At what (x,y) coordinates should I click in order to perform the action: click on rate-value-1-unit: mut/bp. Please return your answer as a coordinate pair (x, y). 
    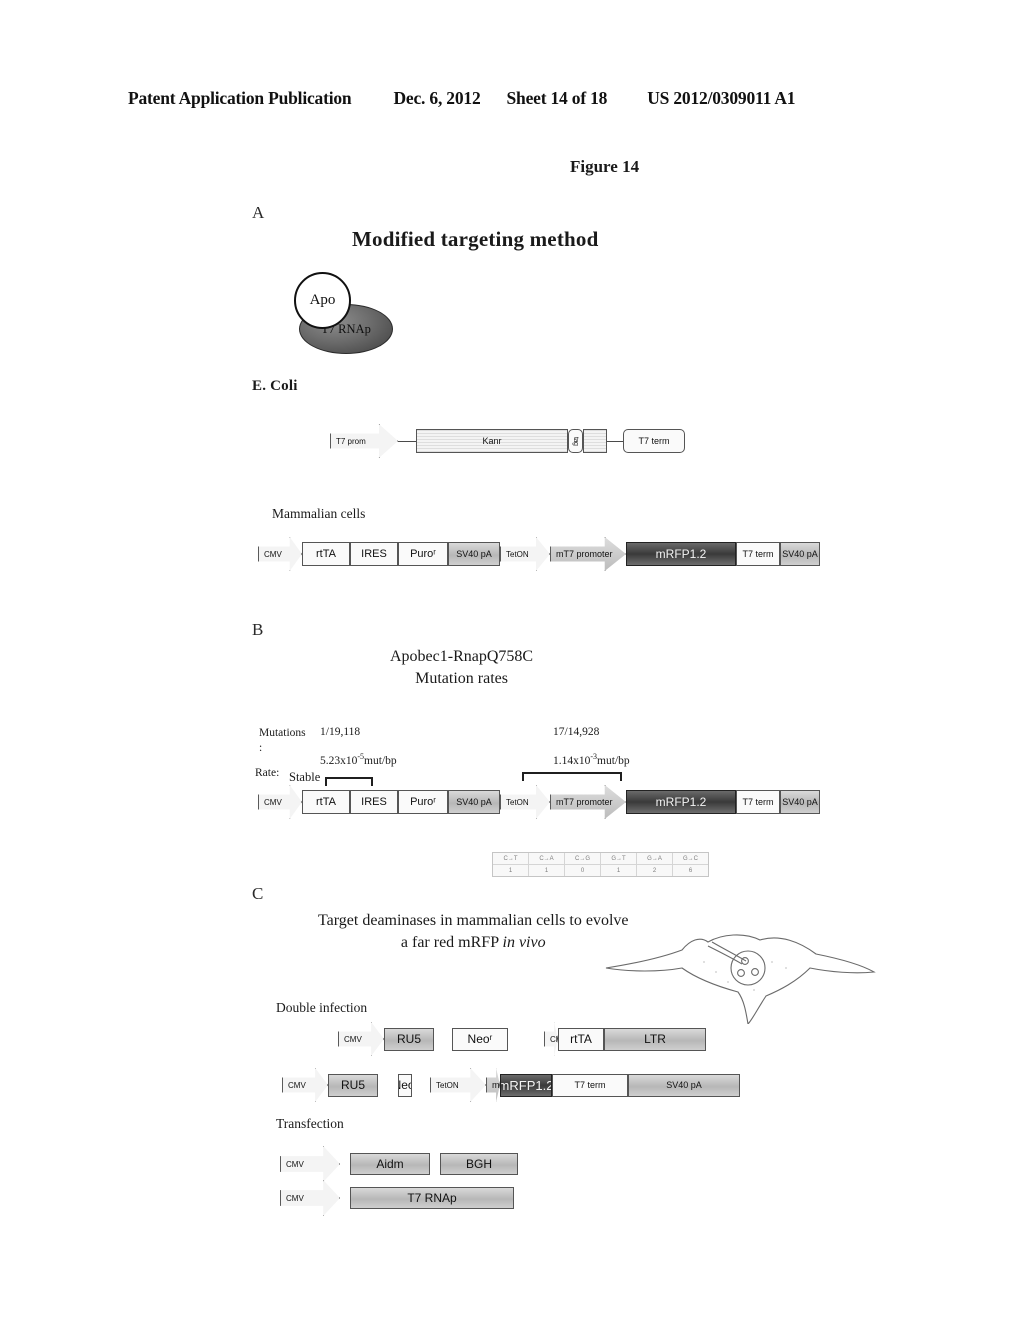
    Looking at the image, I should click on (380, 760).